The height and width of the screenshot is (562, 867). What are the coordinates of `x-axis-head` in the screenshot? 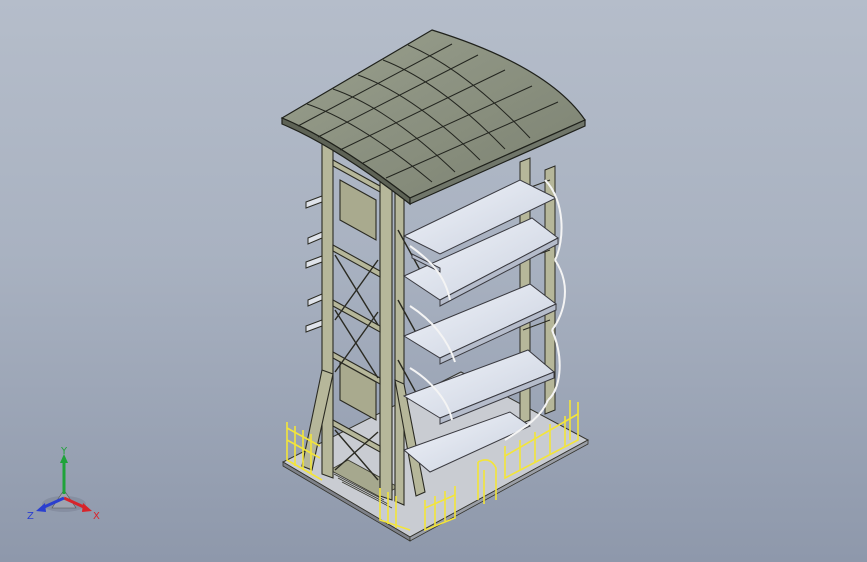 It's located at (87, 507).